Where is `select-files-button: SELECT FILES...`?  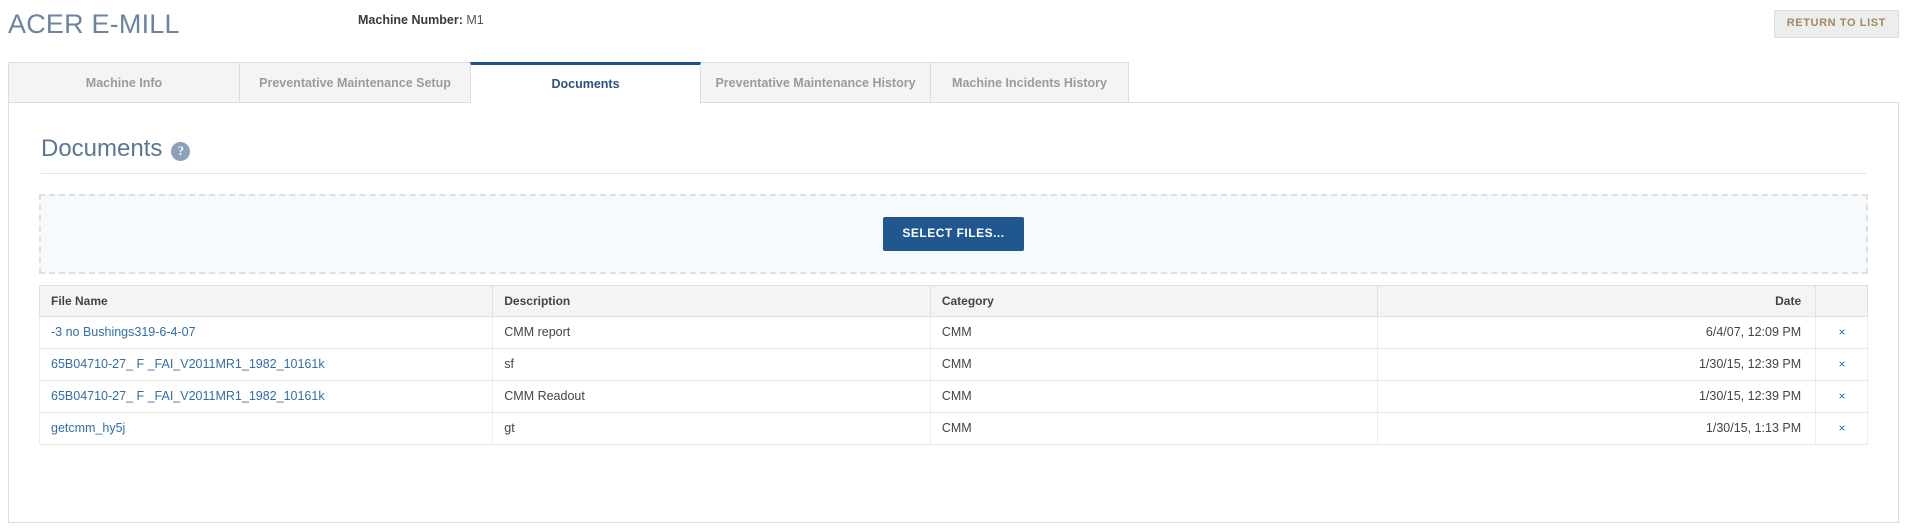
select-files-button: SELECT FILES... is located at coordinates (953, 234).